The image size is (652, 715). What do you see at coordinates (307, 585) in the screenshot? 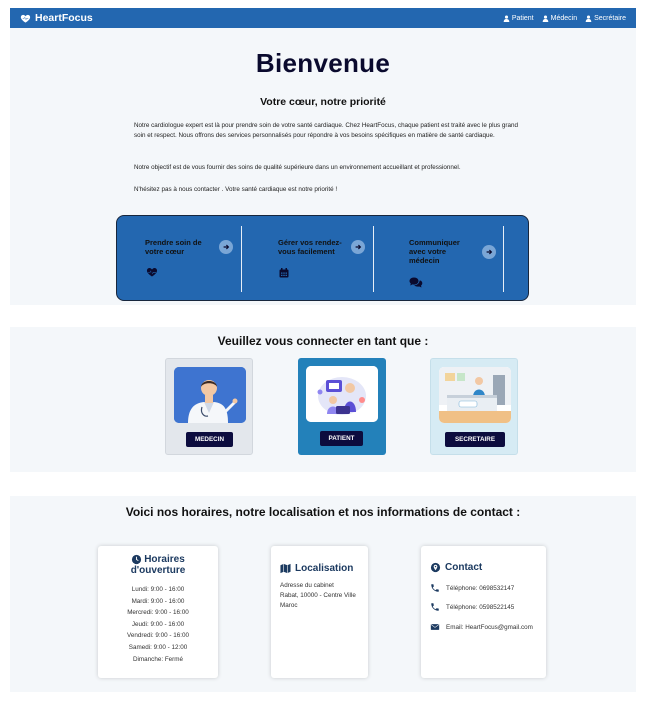
I see `address-line: Adresse du cabinet` at bounding box center [307, 585].